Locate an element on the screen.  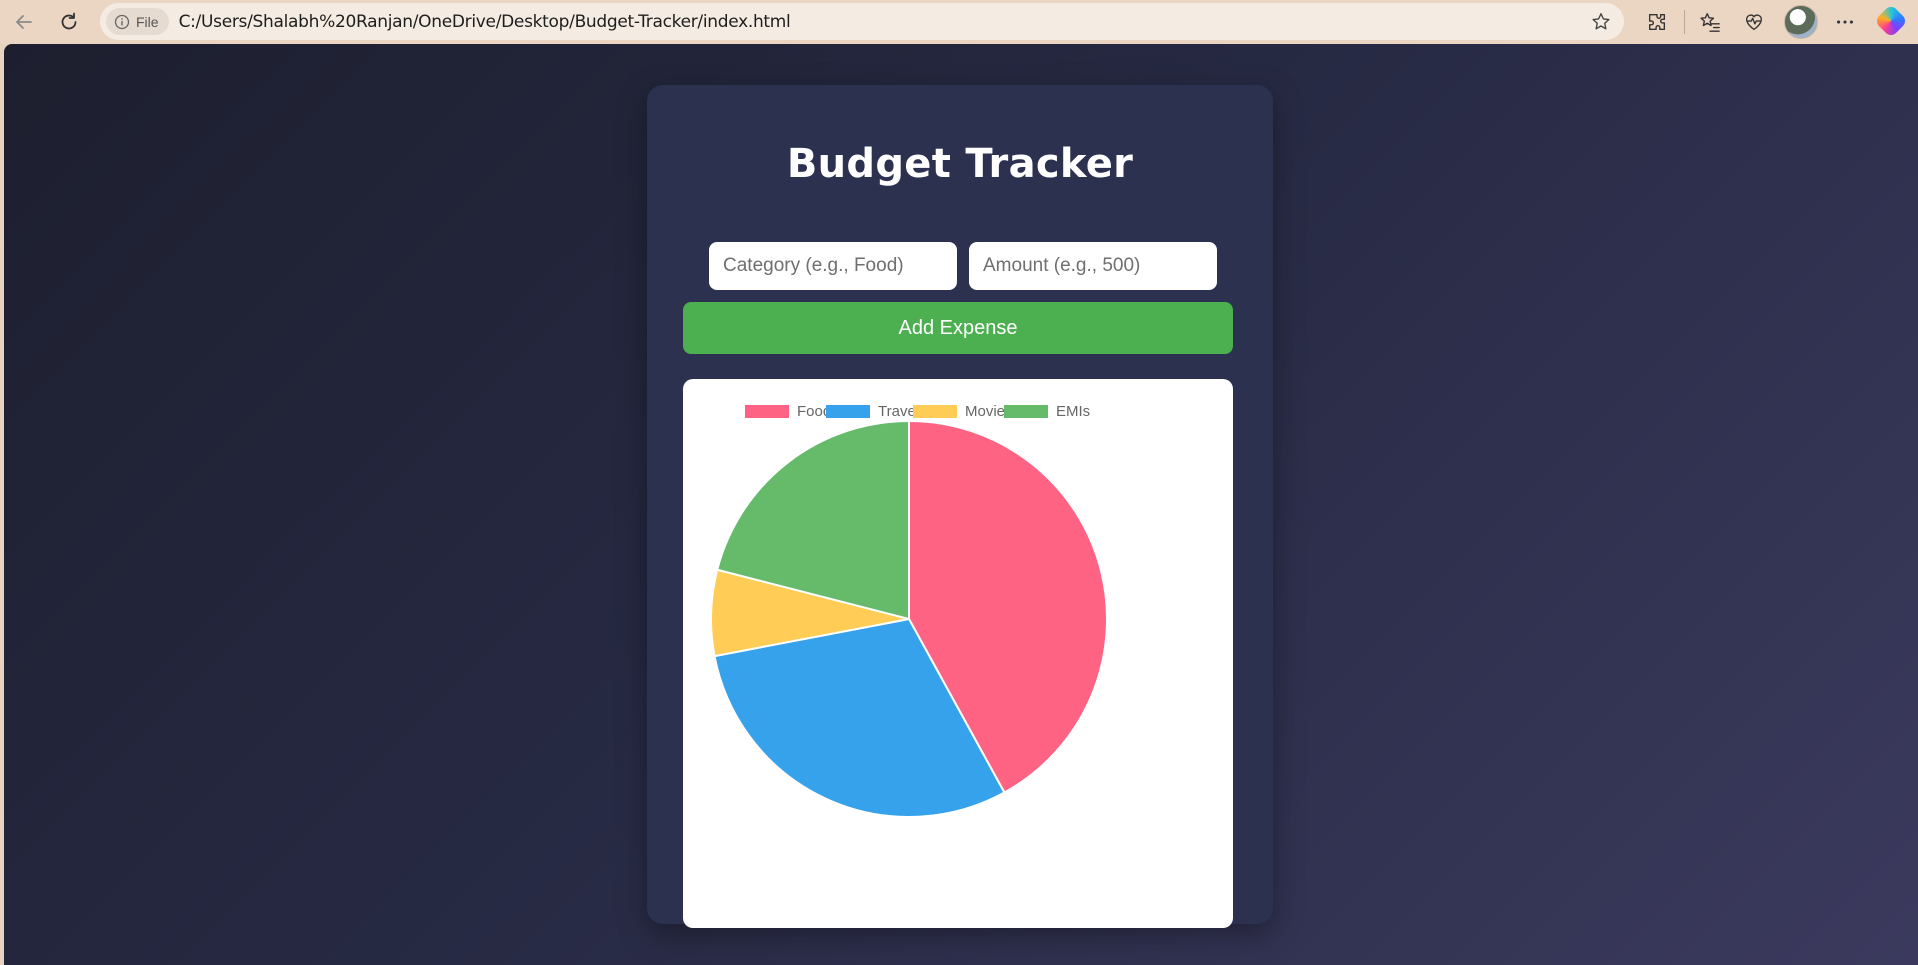
site-info-chip: File is located at coordinates (137, 21).